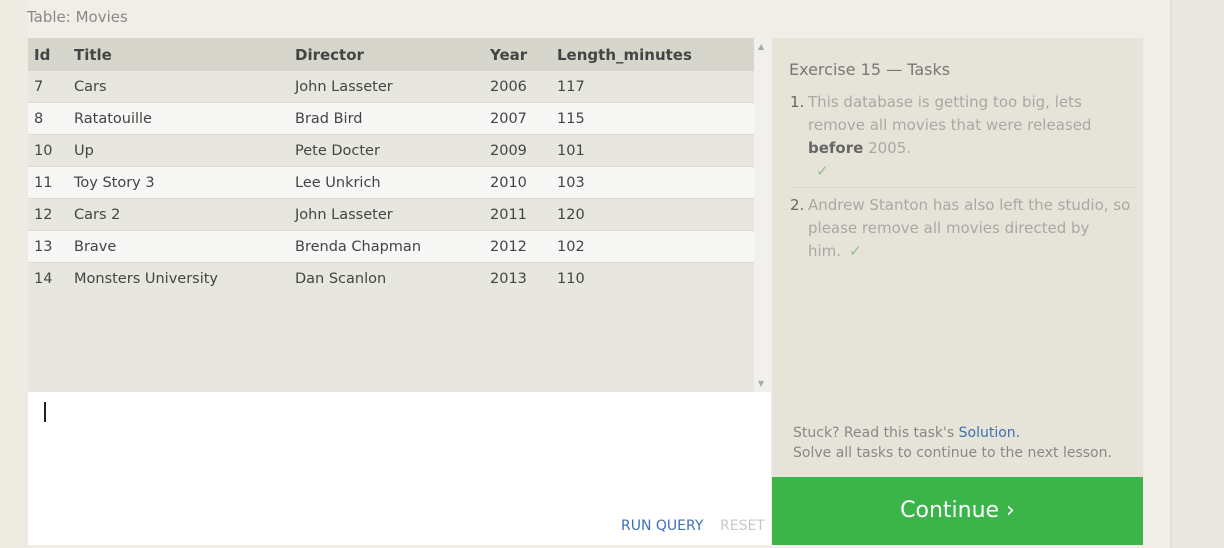  Describe the element at coordinates (184, 150) in the screenshot. I see `cell-title: Up` at that location.